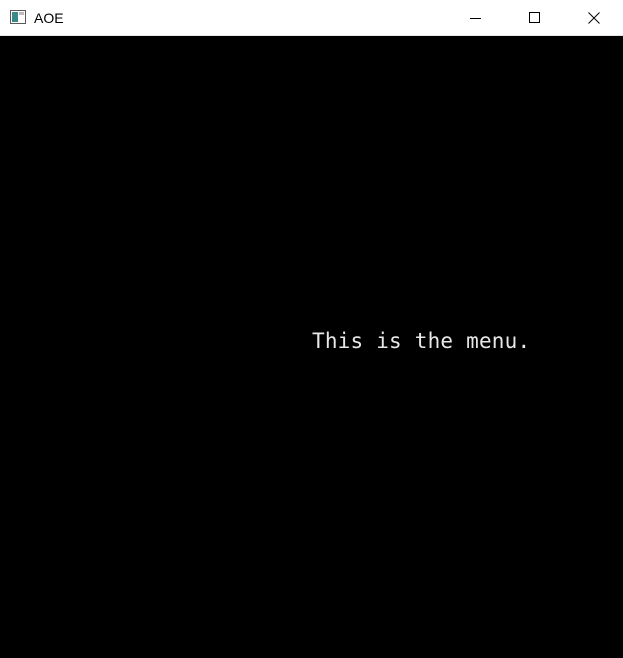 The height and width of the screenshot is (658, 623). I want to click on close-icon, so click(594, 17).